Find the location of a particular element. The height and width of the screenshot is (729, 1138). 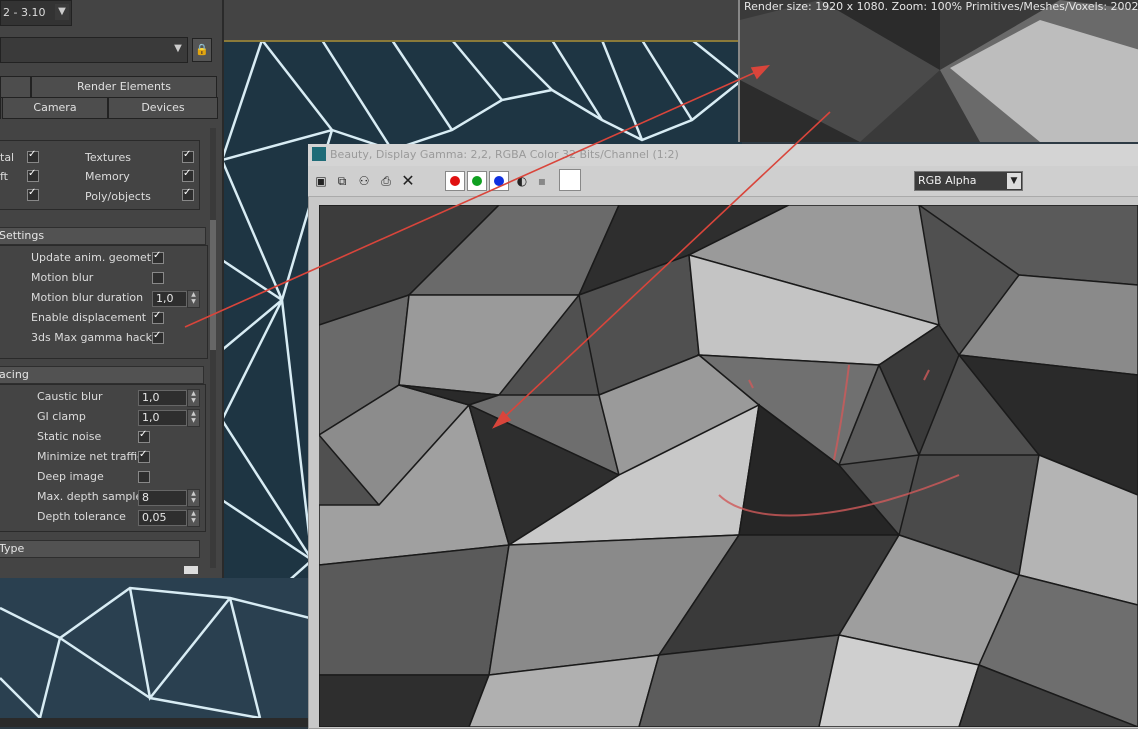

annotation-arrow-line is located at coordinates (663, 268).